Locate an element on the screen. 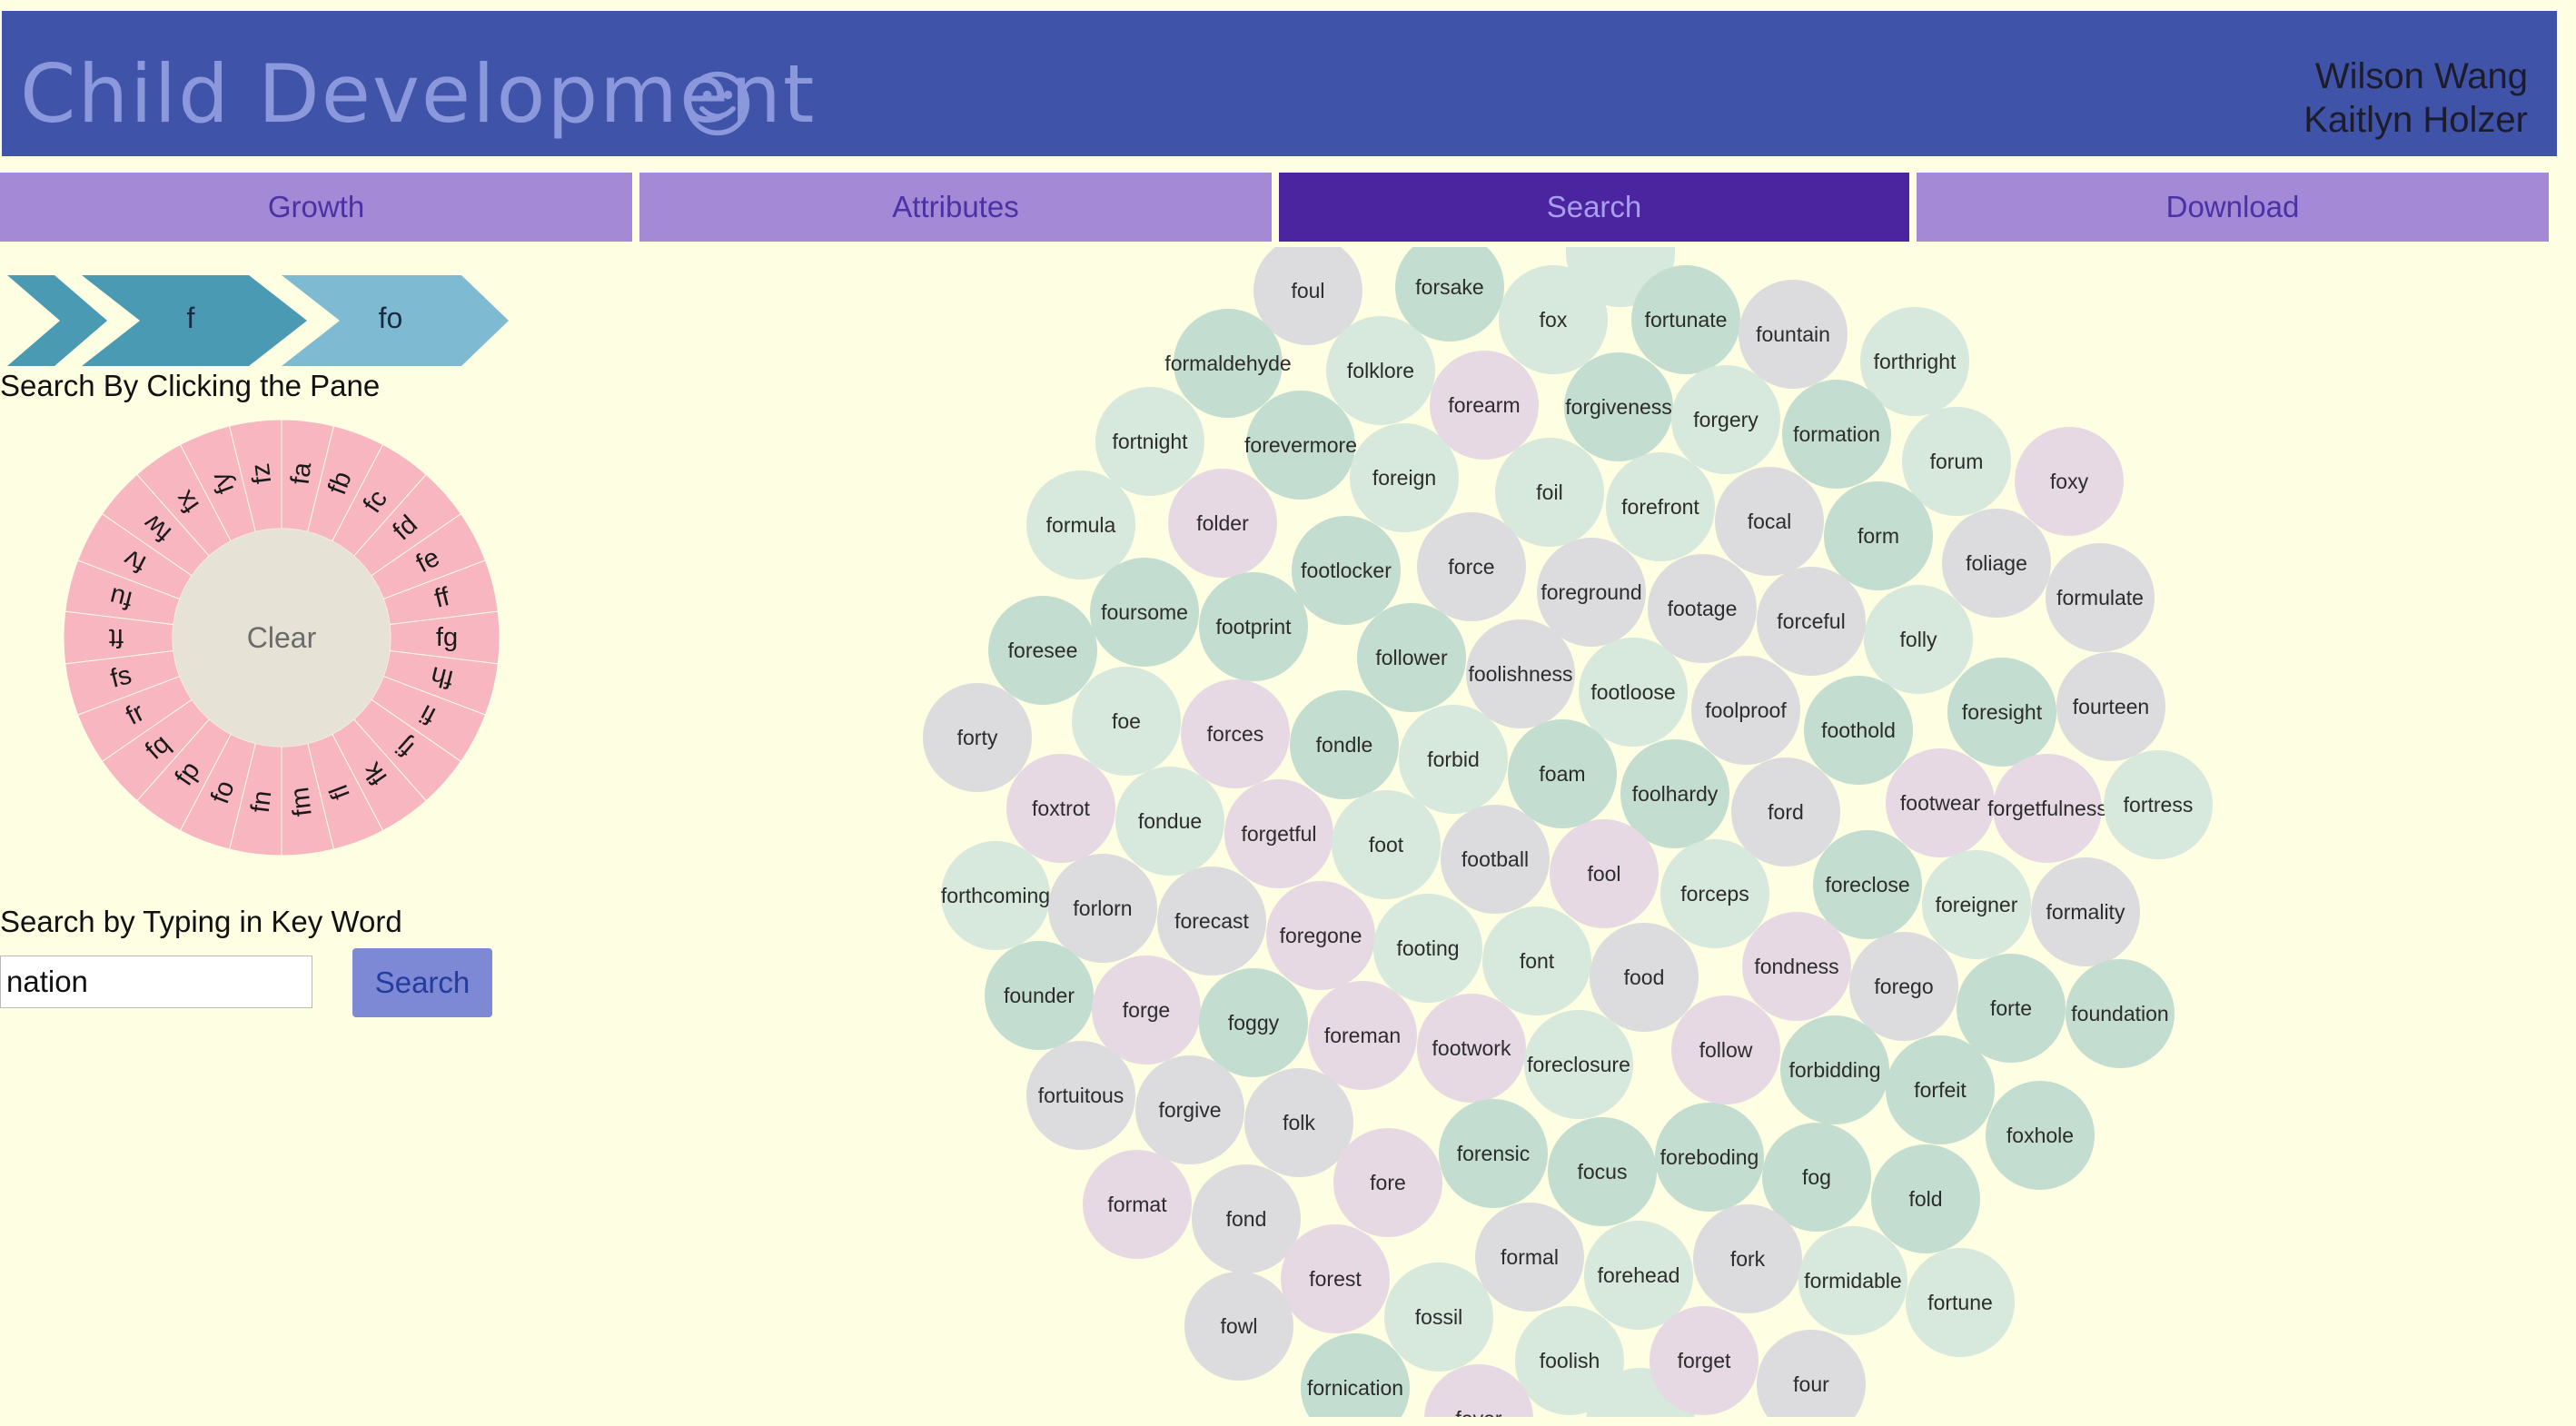 This screenshot has width=2576, height=1426. word-bubble: forget is located at coordinates (1704, 1360).